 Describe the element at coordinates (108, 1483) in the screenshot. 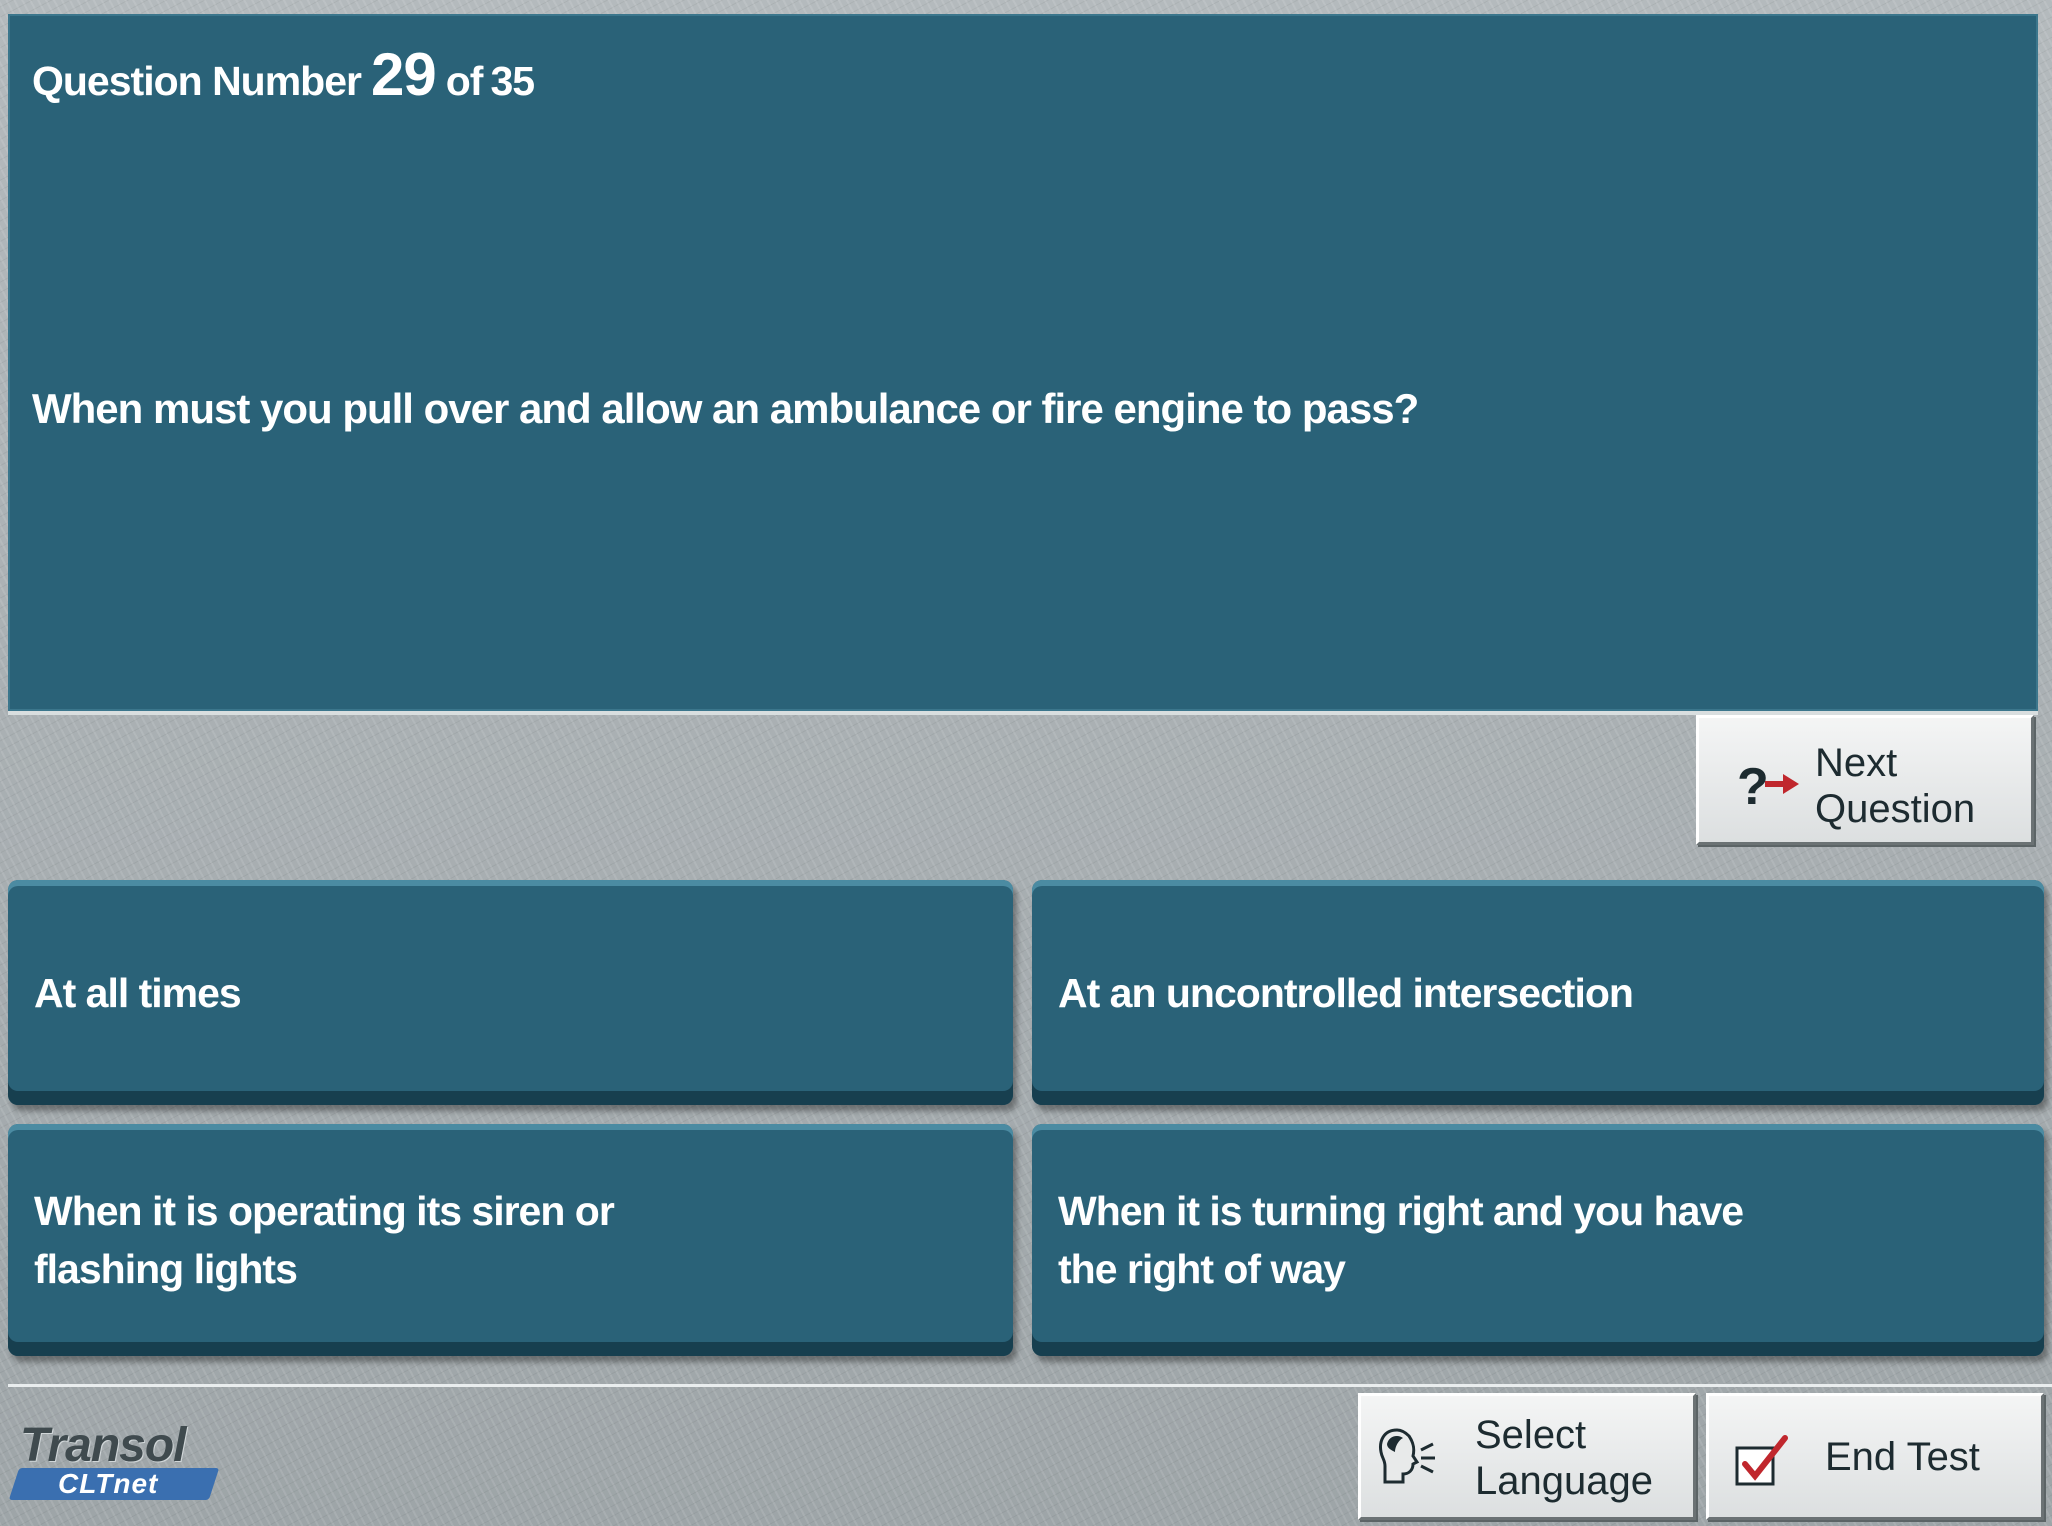

I see `logo-sub-text: CLTnet` at that location.